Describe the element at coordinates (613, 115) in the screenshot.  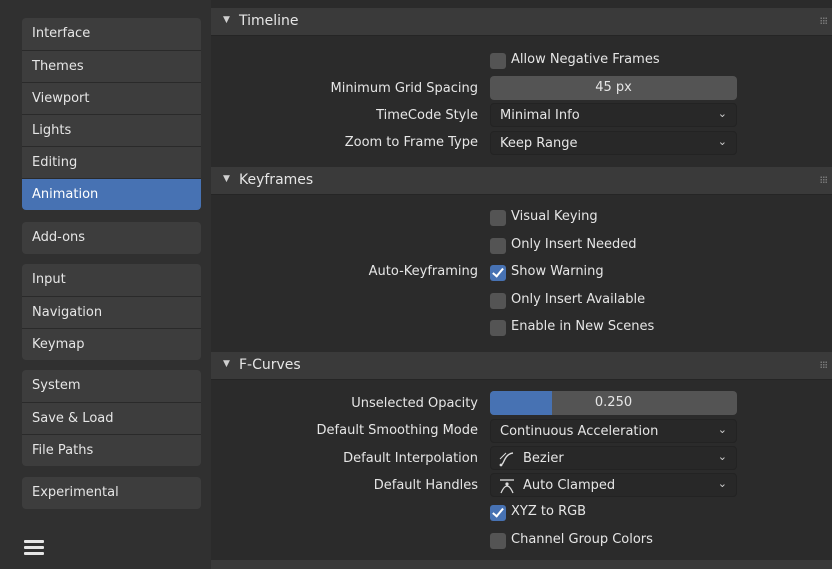
I see `timecode-style-dropdown: Minimal Info ⌄` at that location.